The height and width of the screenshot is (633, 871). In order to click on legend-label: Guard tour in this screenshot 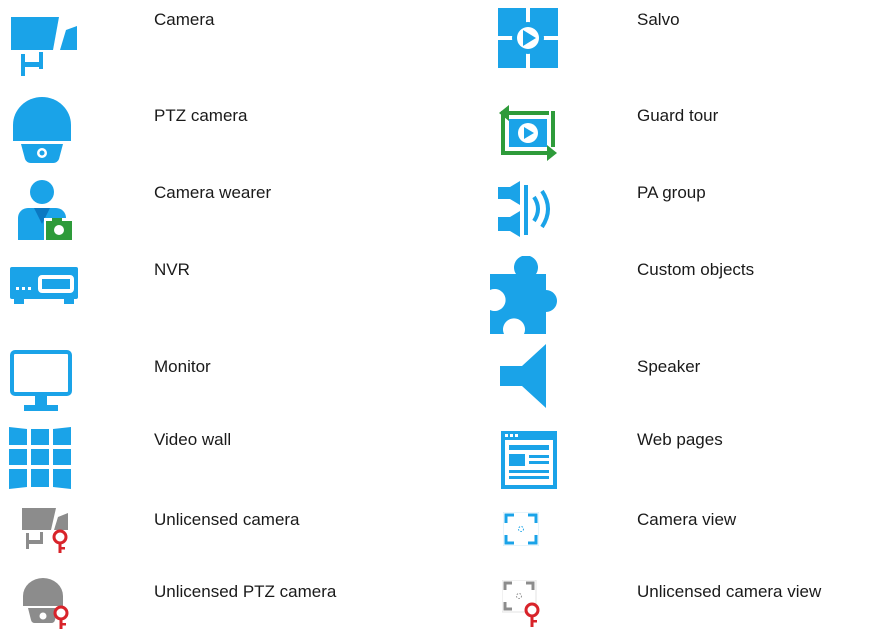, I will do `click(678, 115)`.